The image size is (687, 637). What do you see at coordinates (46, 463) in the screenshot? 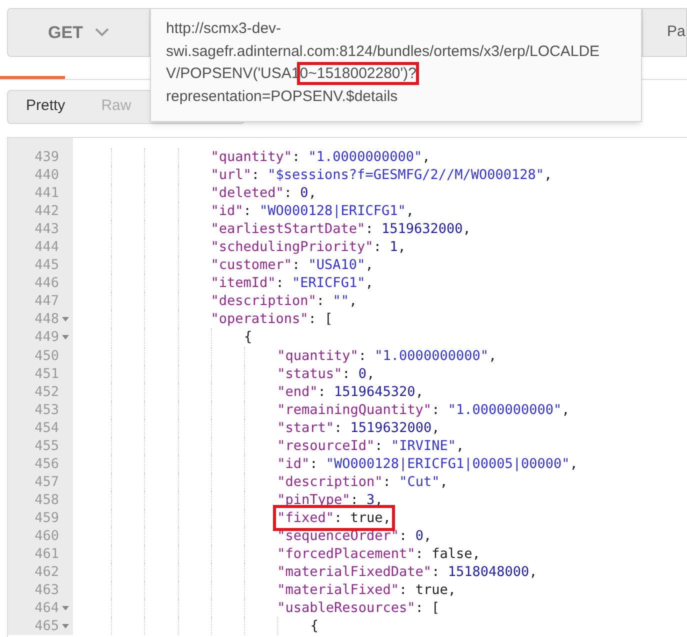
I see `line-number: 456` at bounding box center [46, 463].